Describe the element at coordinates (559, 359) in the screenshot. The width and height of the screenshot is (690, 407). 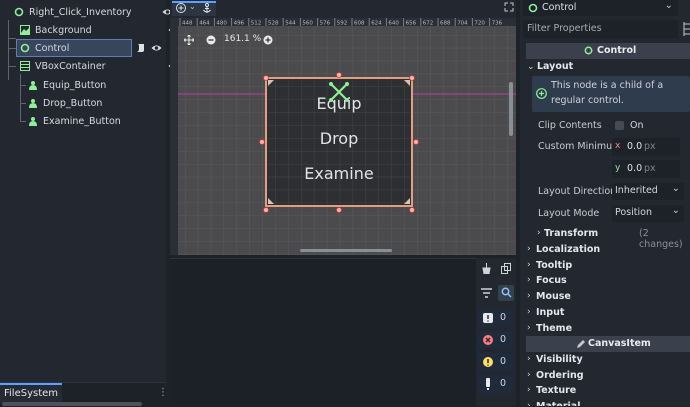
I see `inspector-section: Visibility` at that location.